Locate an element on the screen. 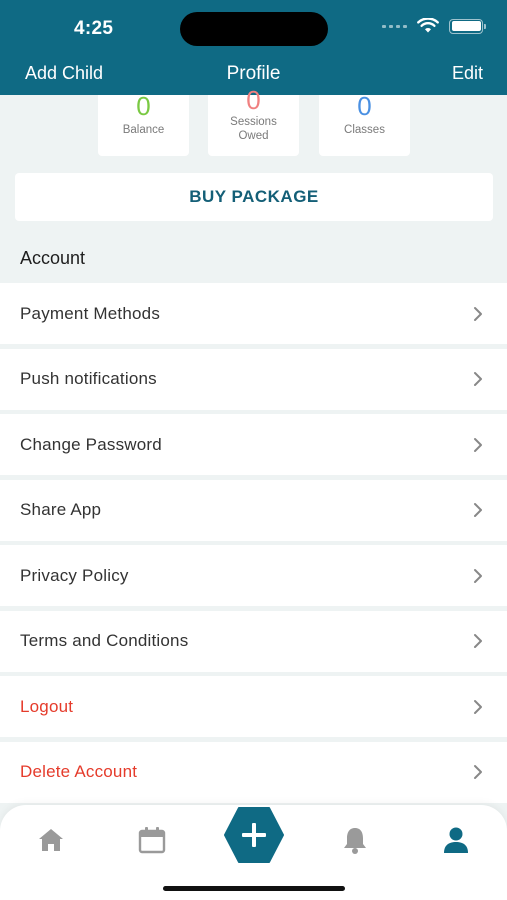 The width and height of the screenshot is (507, 900). buy-package-button: BUY PACKAGE is located at coordinates (254, 197).